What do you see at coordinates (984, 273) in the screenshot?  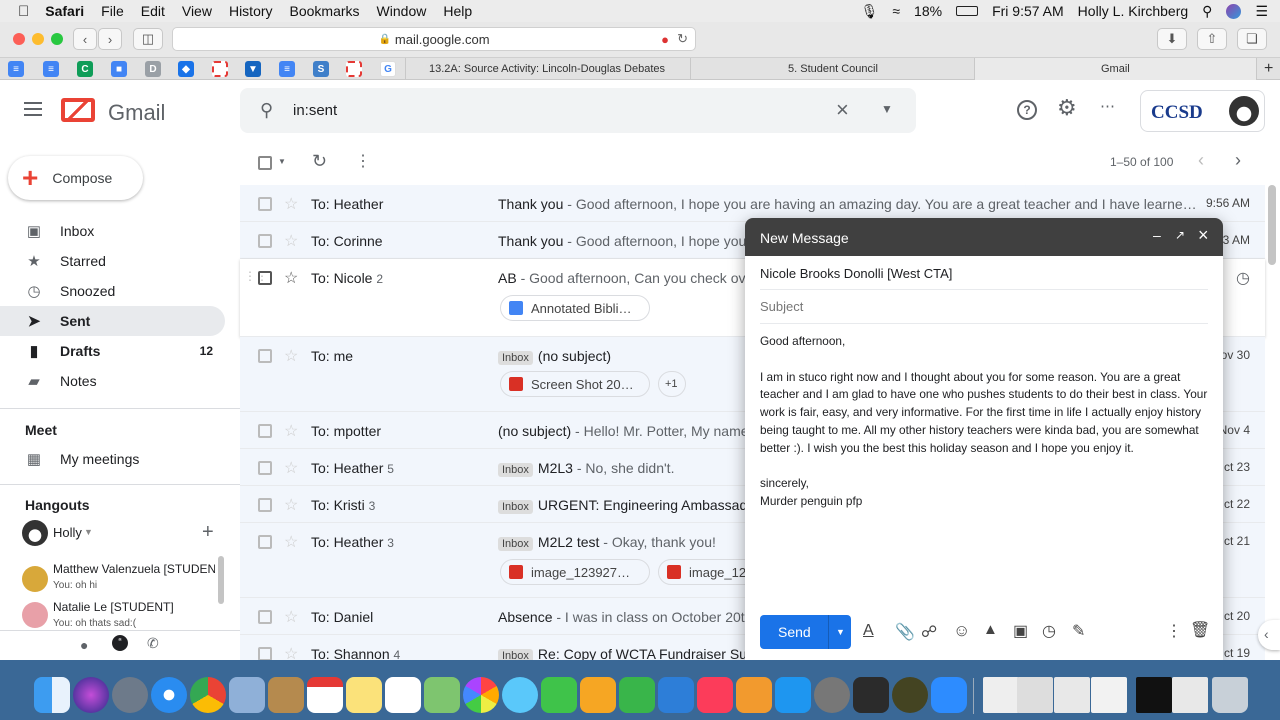 I see `recipients-field: Nicole Brooks Donolli [West CTA]` at bounding box center [984, 273].